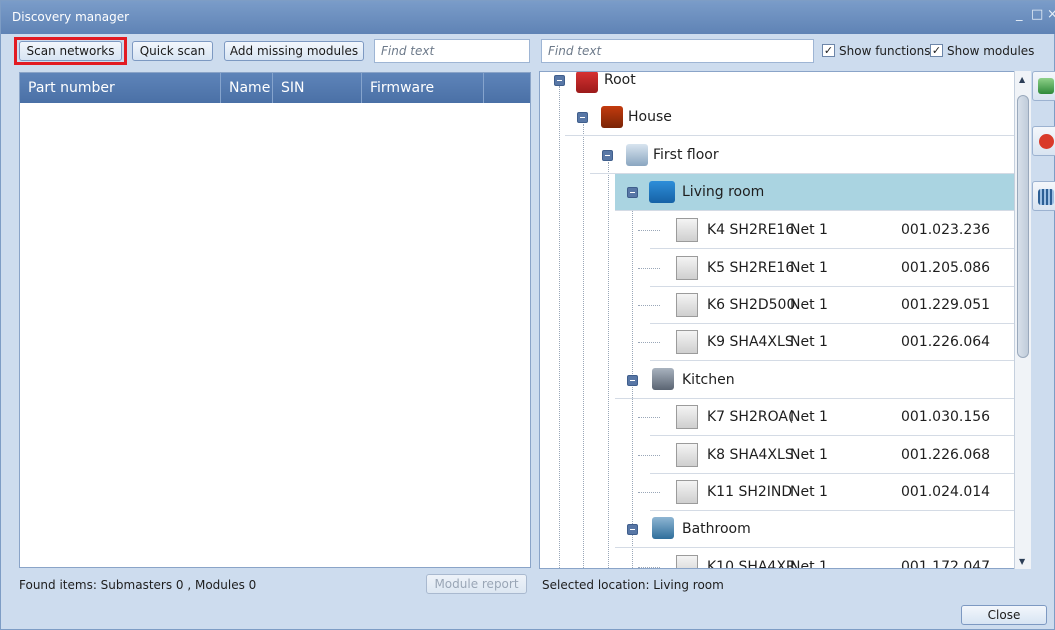 The height and width of the screenshot is (630, 1055). I want to click on room-icon, so click(662, 192).